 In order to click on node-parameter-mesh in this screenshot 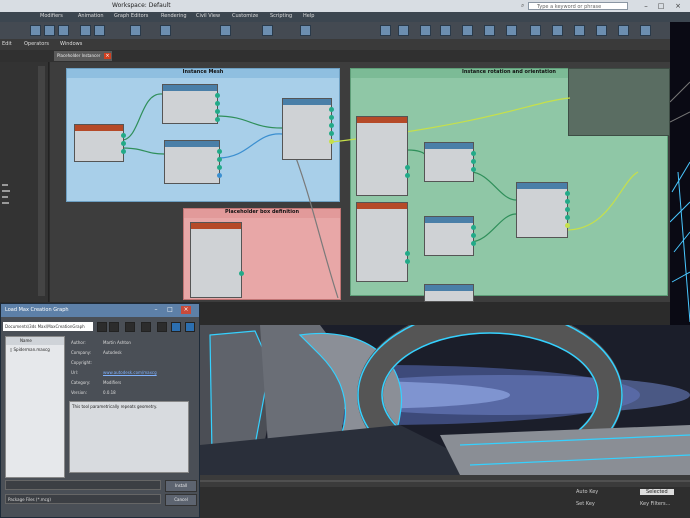, I will do `click(100, 143)`.